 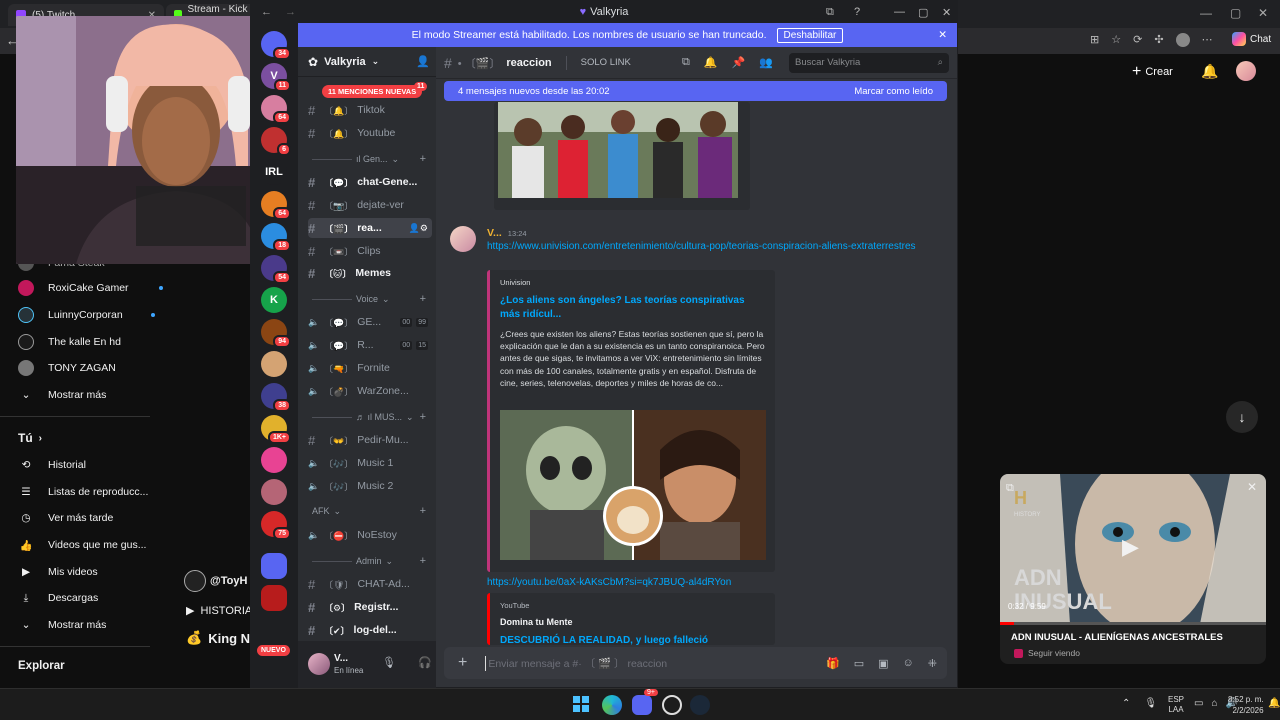 What do you see at coordinates (883, 663) in the screenshot?
I see `sticker-icon: ▣` at bounding box center [883, 663].